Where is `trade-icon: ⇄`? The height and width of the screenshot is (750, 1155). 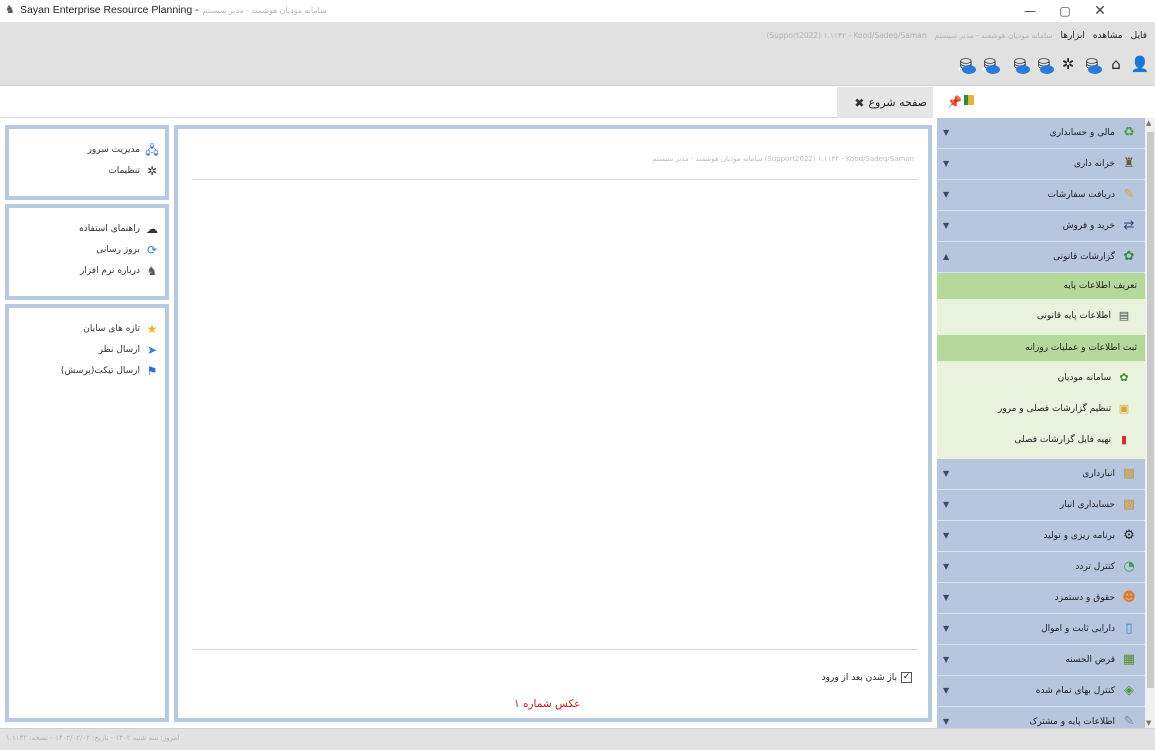 trade-icon: ⇄ is located at coordinates (1129, 225).